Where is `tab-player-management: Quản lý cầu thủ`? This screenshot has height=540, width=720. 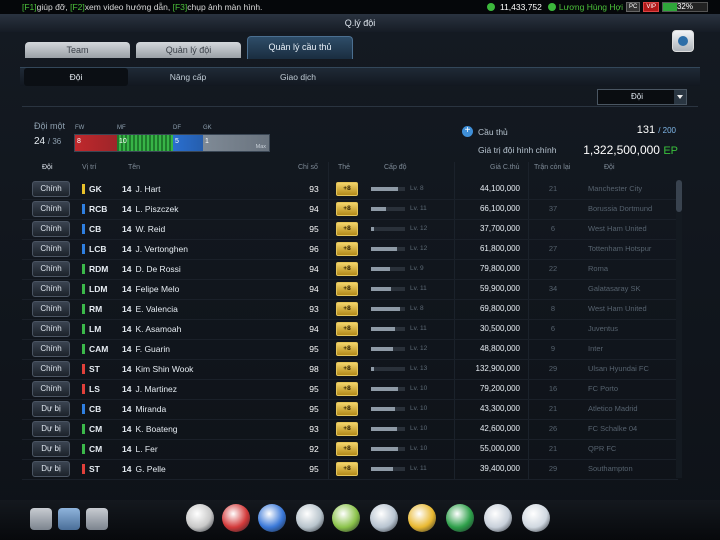
tab-player-management: Quản lý cầu thủ is located at coordinates (300, 47).